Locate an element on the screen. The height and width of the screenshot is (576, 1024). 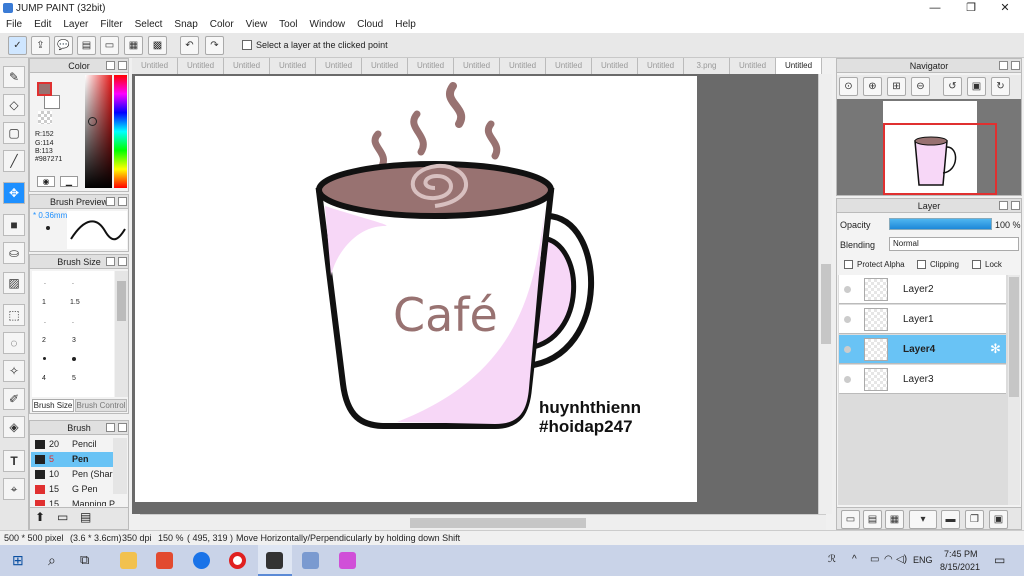
tab-brush-control: Brush Control is located at coordinates (101, 405).